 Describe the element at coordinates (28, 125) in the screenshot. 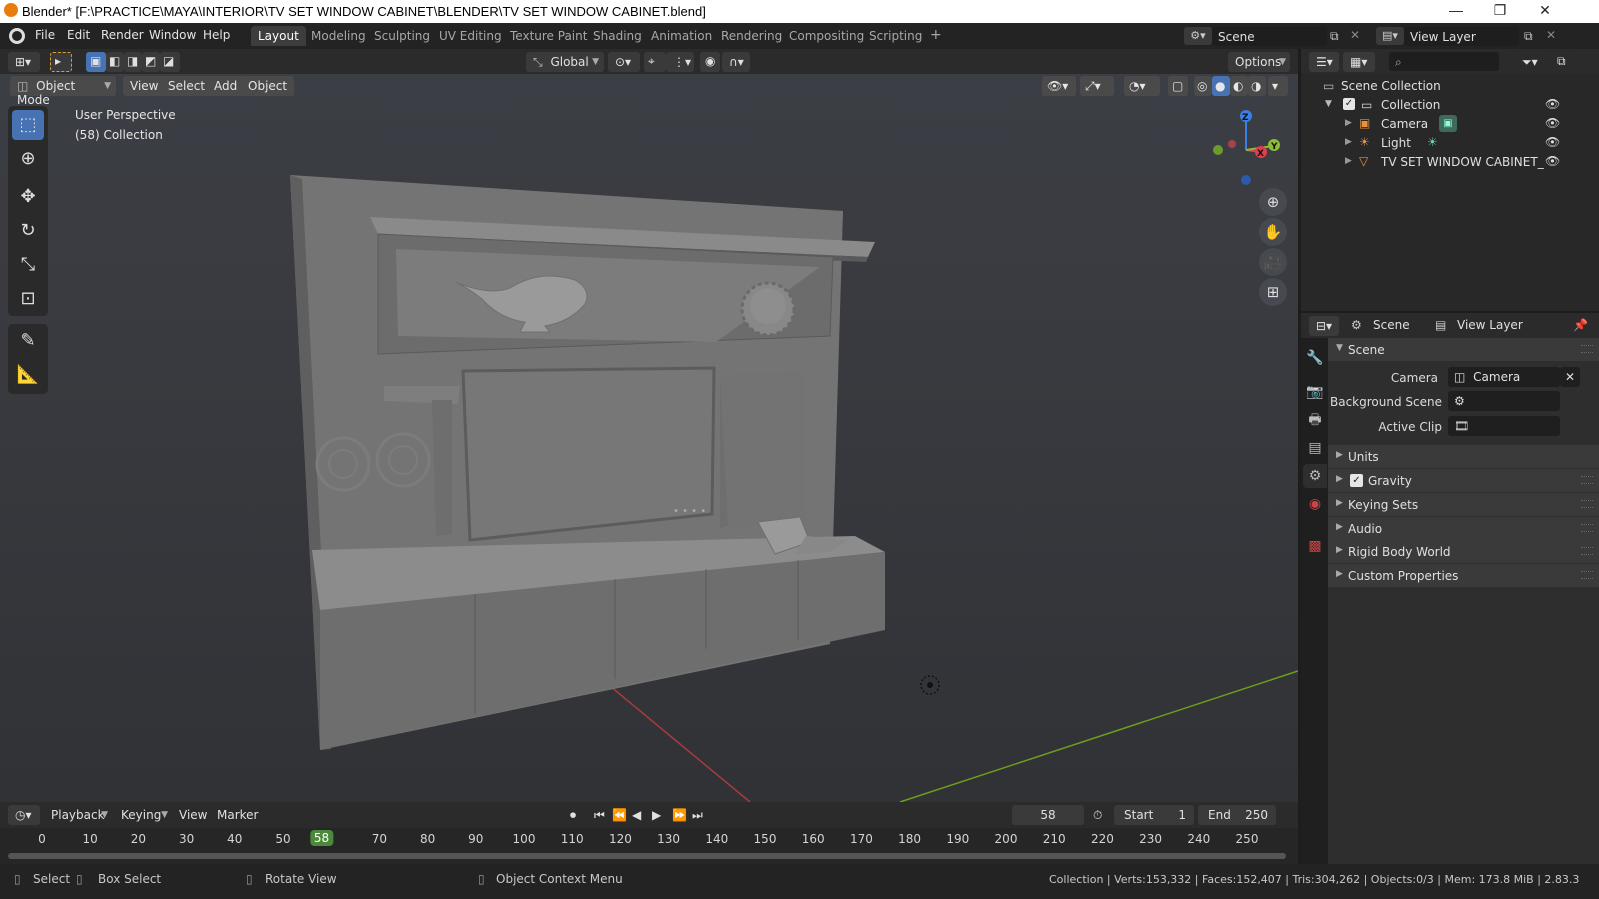

I see `select-box-tool-icon: ⬚` at that location.